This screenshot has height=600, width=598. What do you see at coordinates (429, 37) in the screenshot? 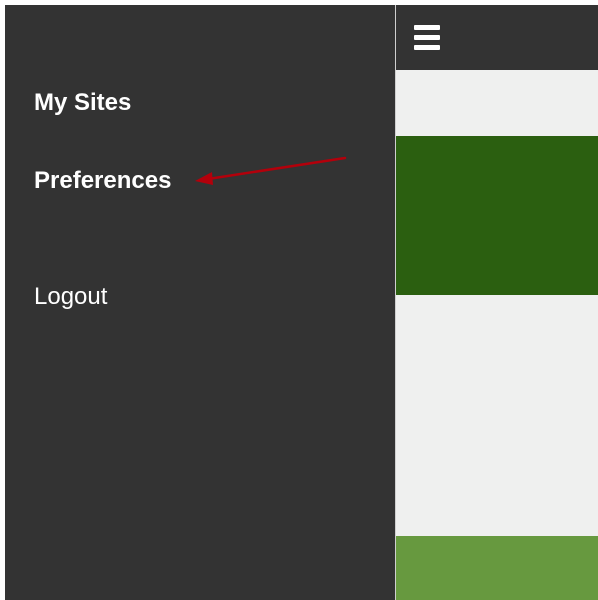
I see `hamburger-menu-icon` at bounding box center [429, 37].